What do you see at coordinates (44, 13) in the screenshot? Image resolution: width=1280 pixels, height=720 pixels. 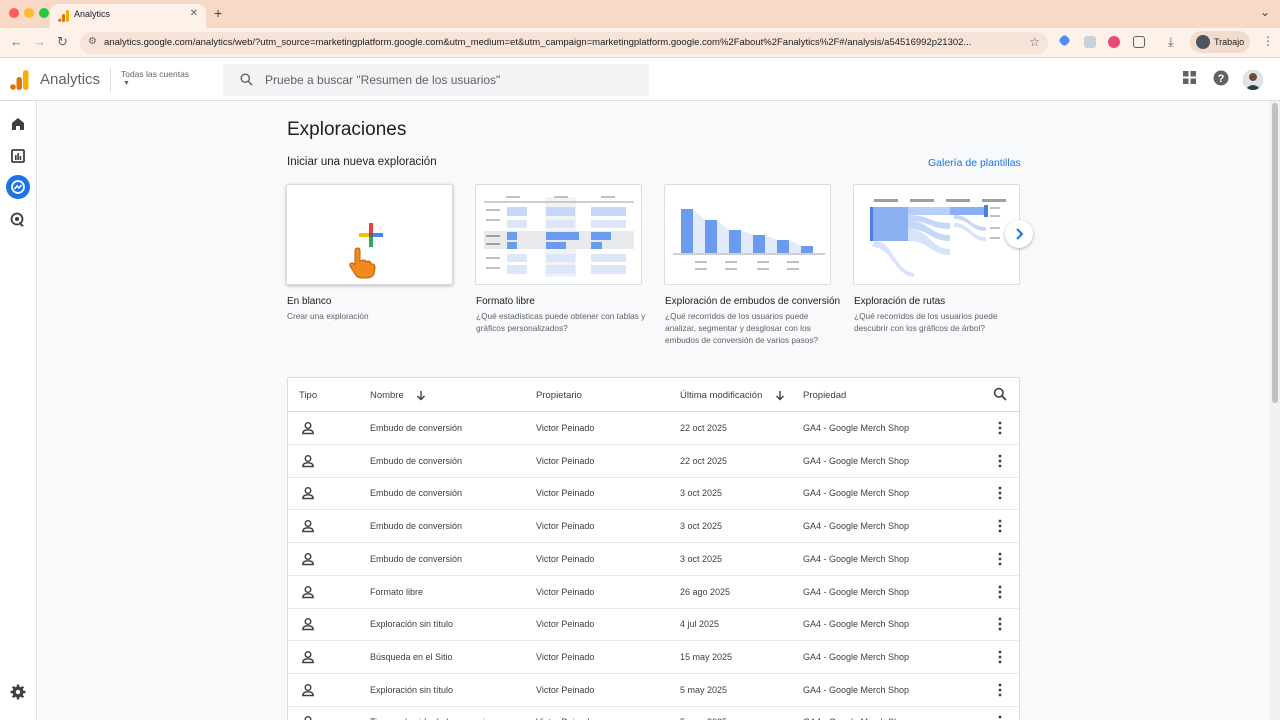 I see `maximize-window-button` at bounding box center [44, 13].